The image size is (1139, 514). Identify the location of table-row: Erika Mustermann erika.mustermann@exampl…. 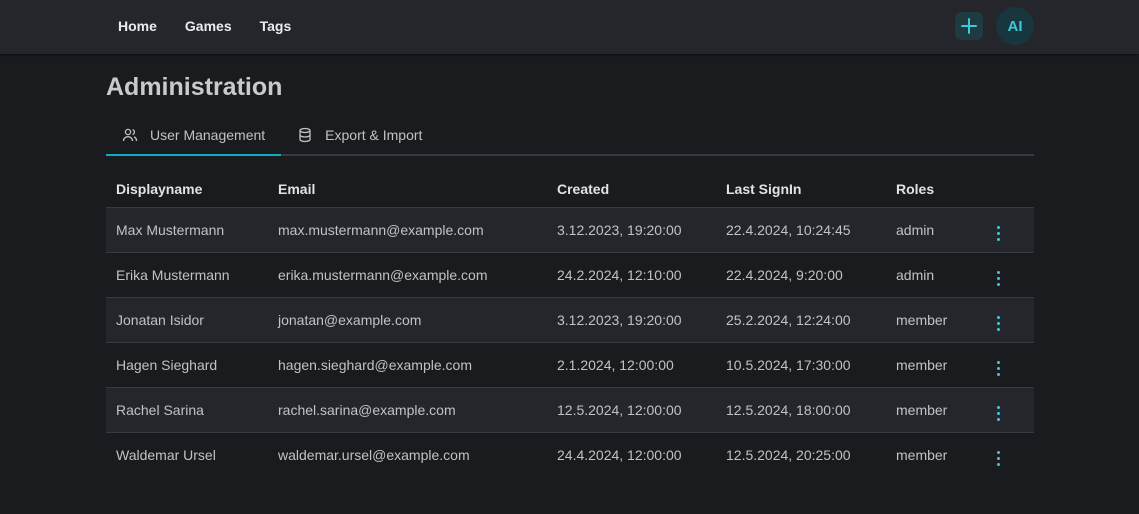
(570, 275).